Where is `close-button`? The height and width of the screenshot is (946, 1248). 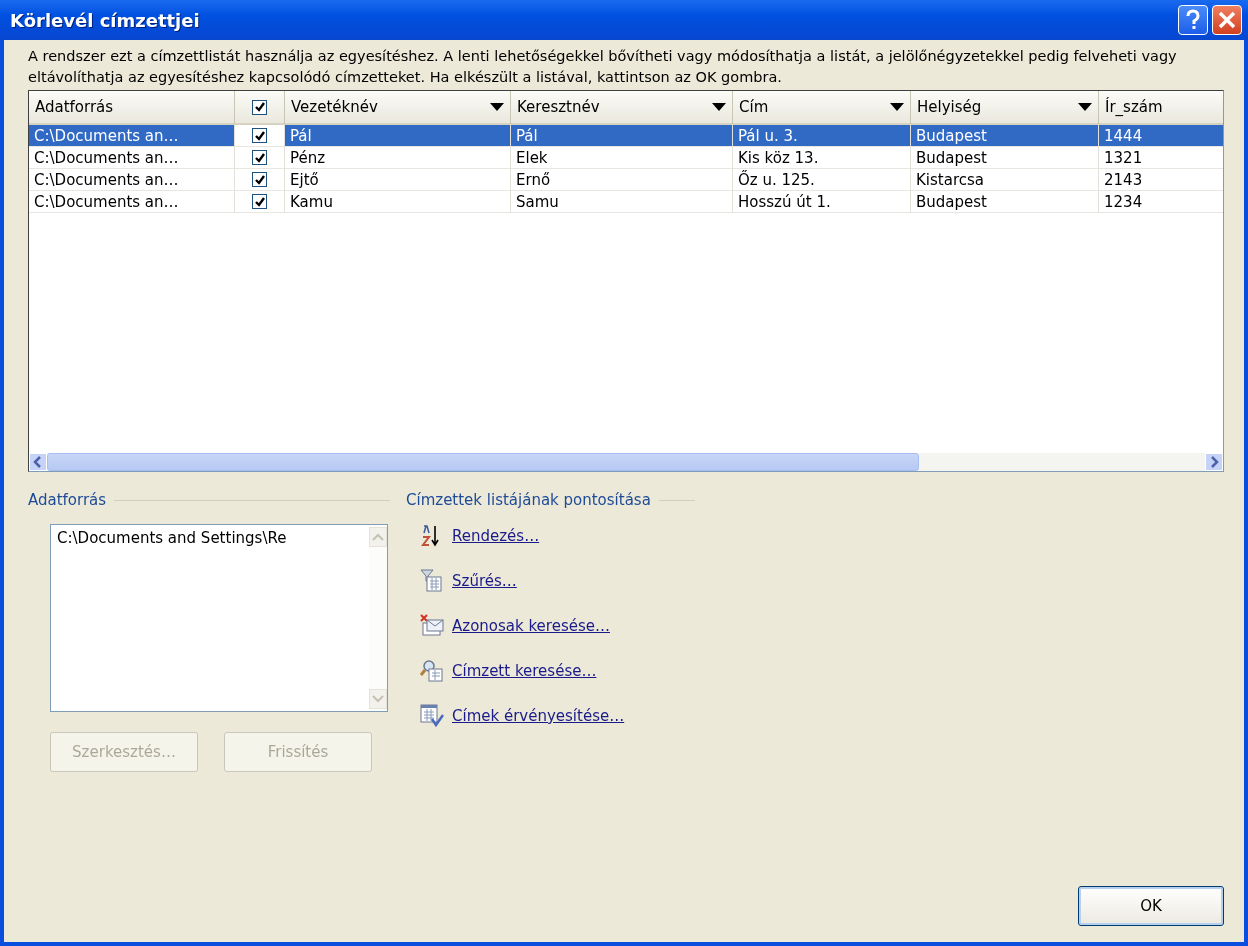
close-button is located at coordinates (1227, 20).